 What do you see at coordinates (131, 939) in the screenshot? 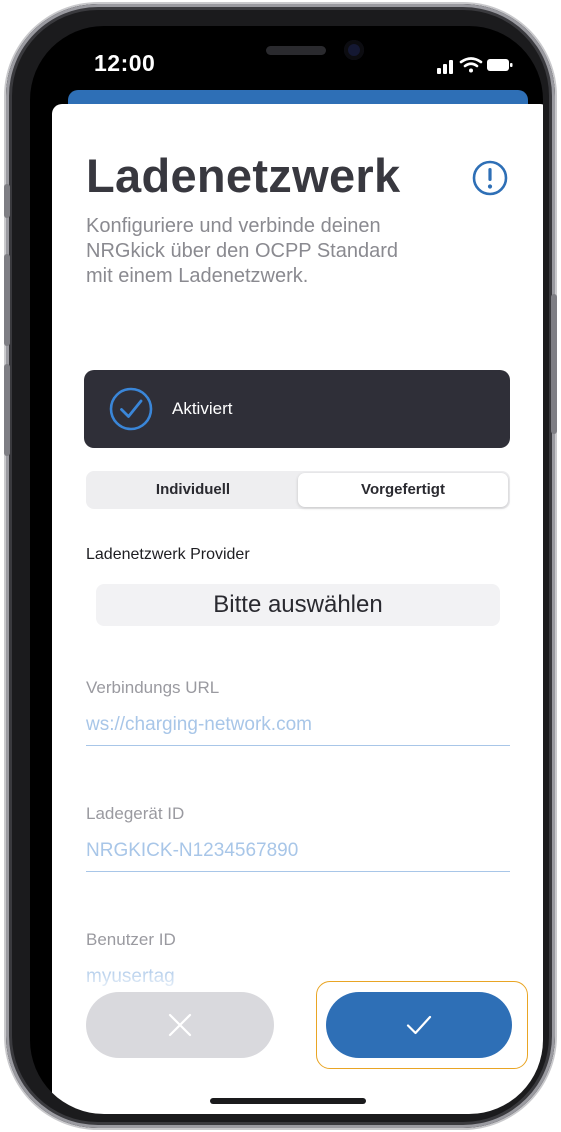
I see `user-id-label: Benutzer ID` at bounding box center [131, 939].